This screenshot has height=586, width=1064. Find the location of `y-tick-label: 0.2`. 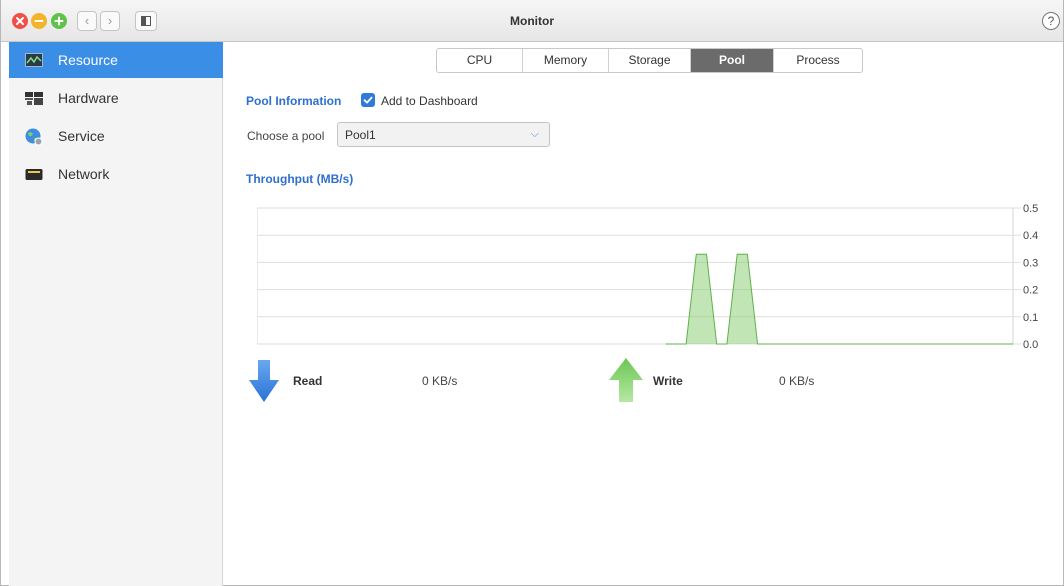

y-tick-label: 0.2 is located at coordinates (1030, 291).